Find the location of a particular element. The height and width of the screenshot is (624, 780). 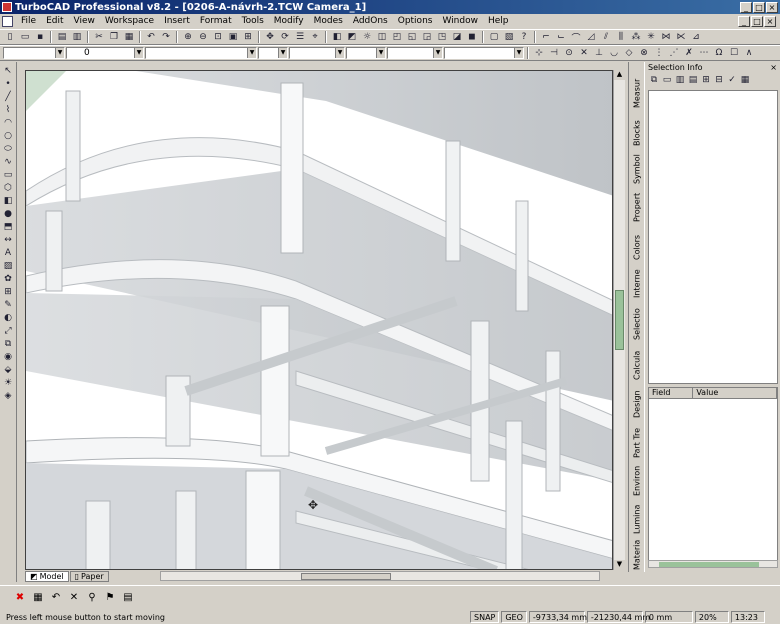

tab-luminance: Lumina is located at coordinates (637, 517).